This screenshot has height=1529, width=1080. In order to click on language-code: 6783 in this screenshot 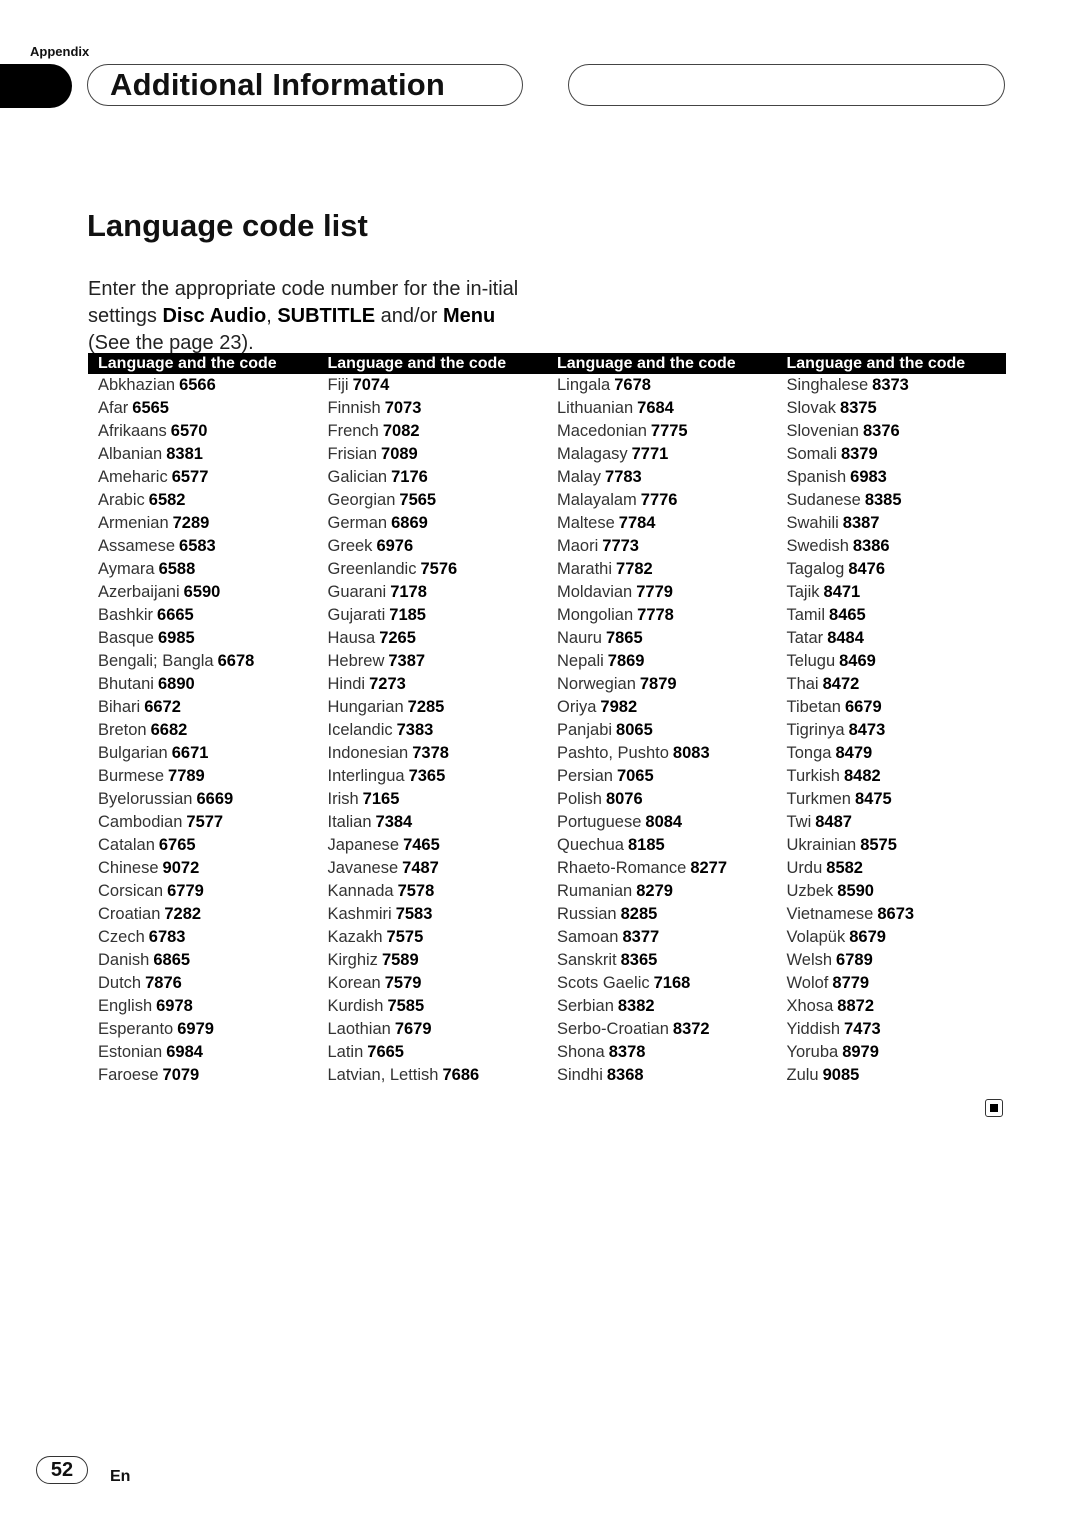, I will do `click(167, 937)`.